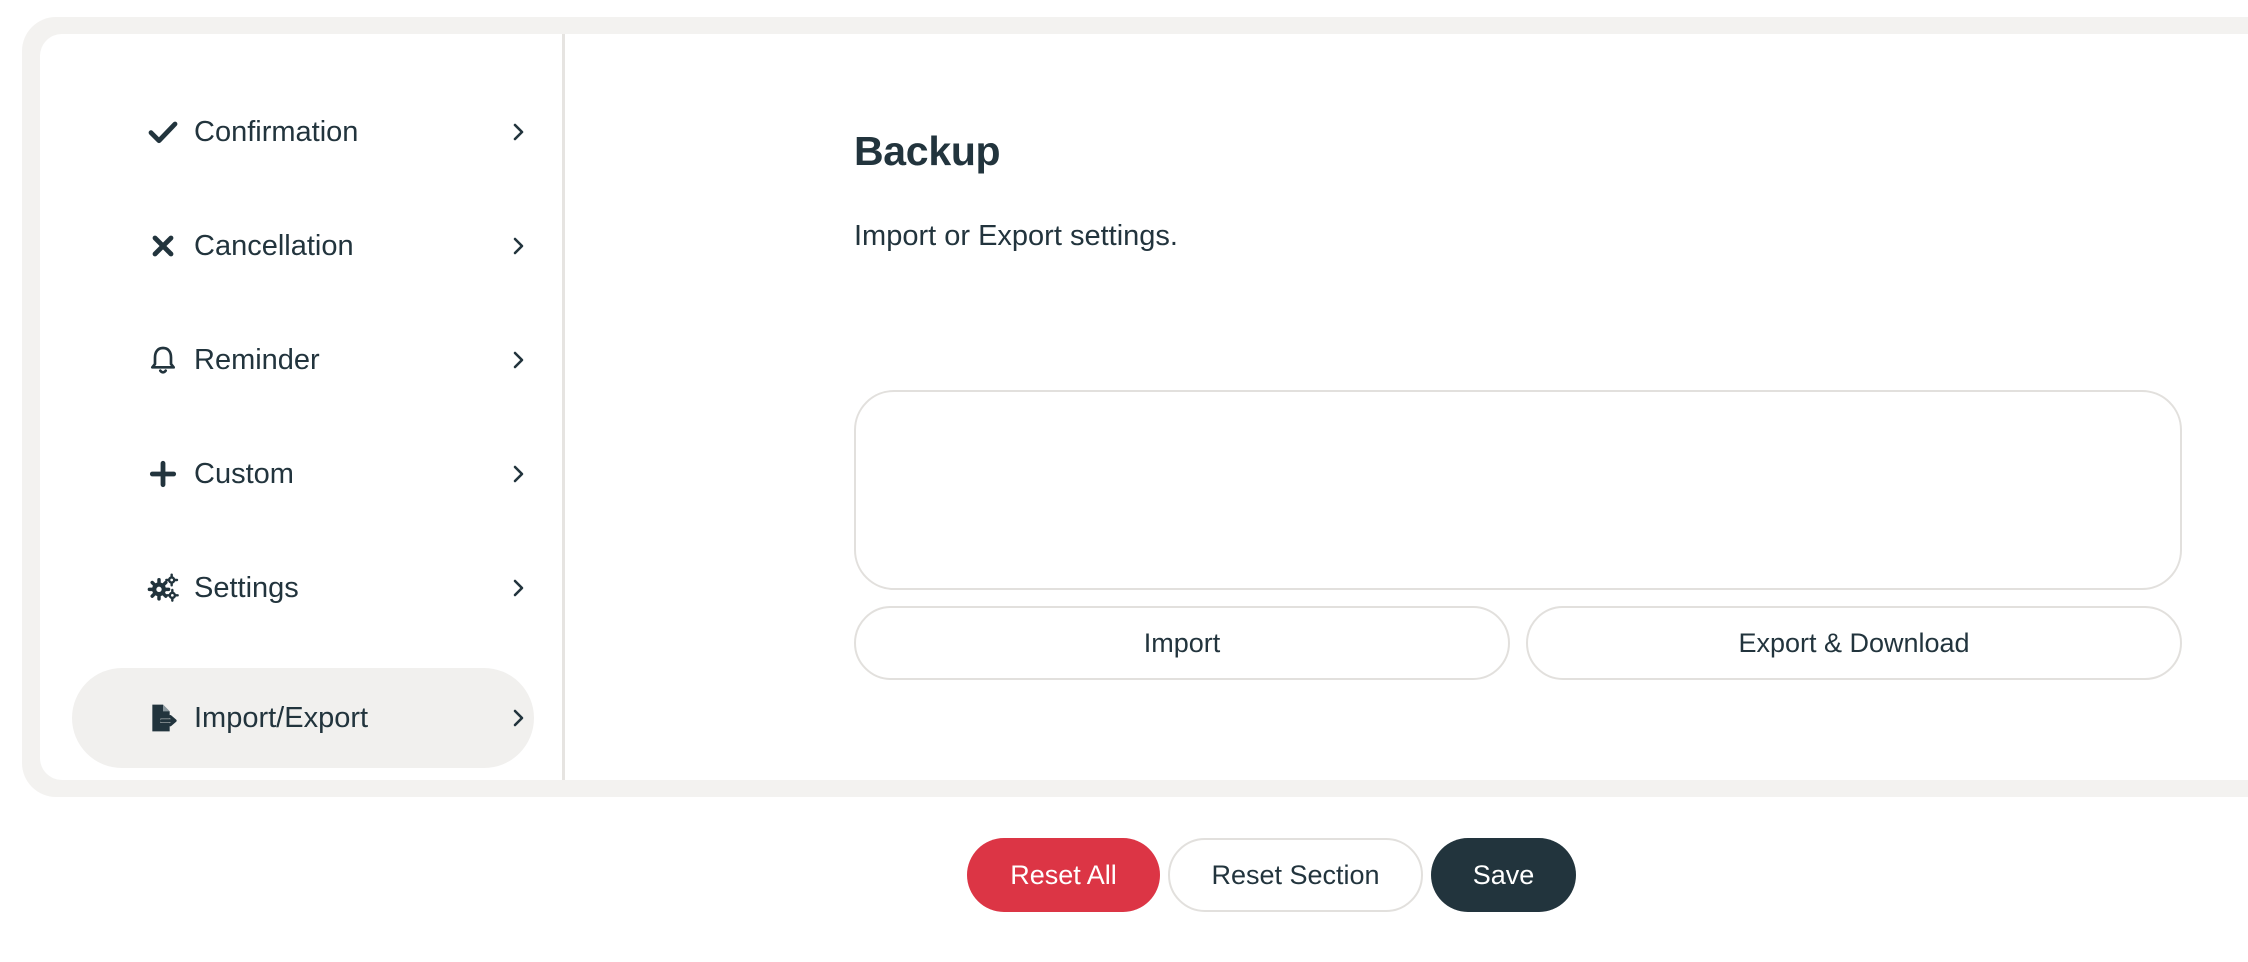 The image size is (2248, 962). What do you see at coordinates (163, 132) in the screenshot?
I see `check-icon` at bounding box center [163, 132].